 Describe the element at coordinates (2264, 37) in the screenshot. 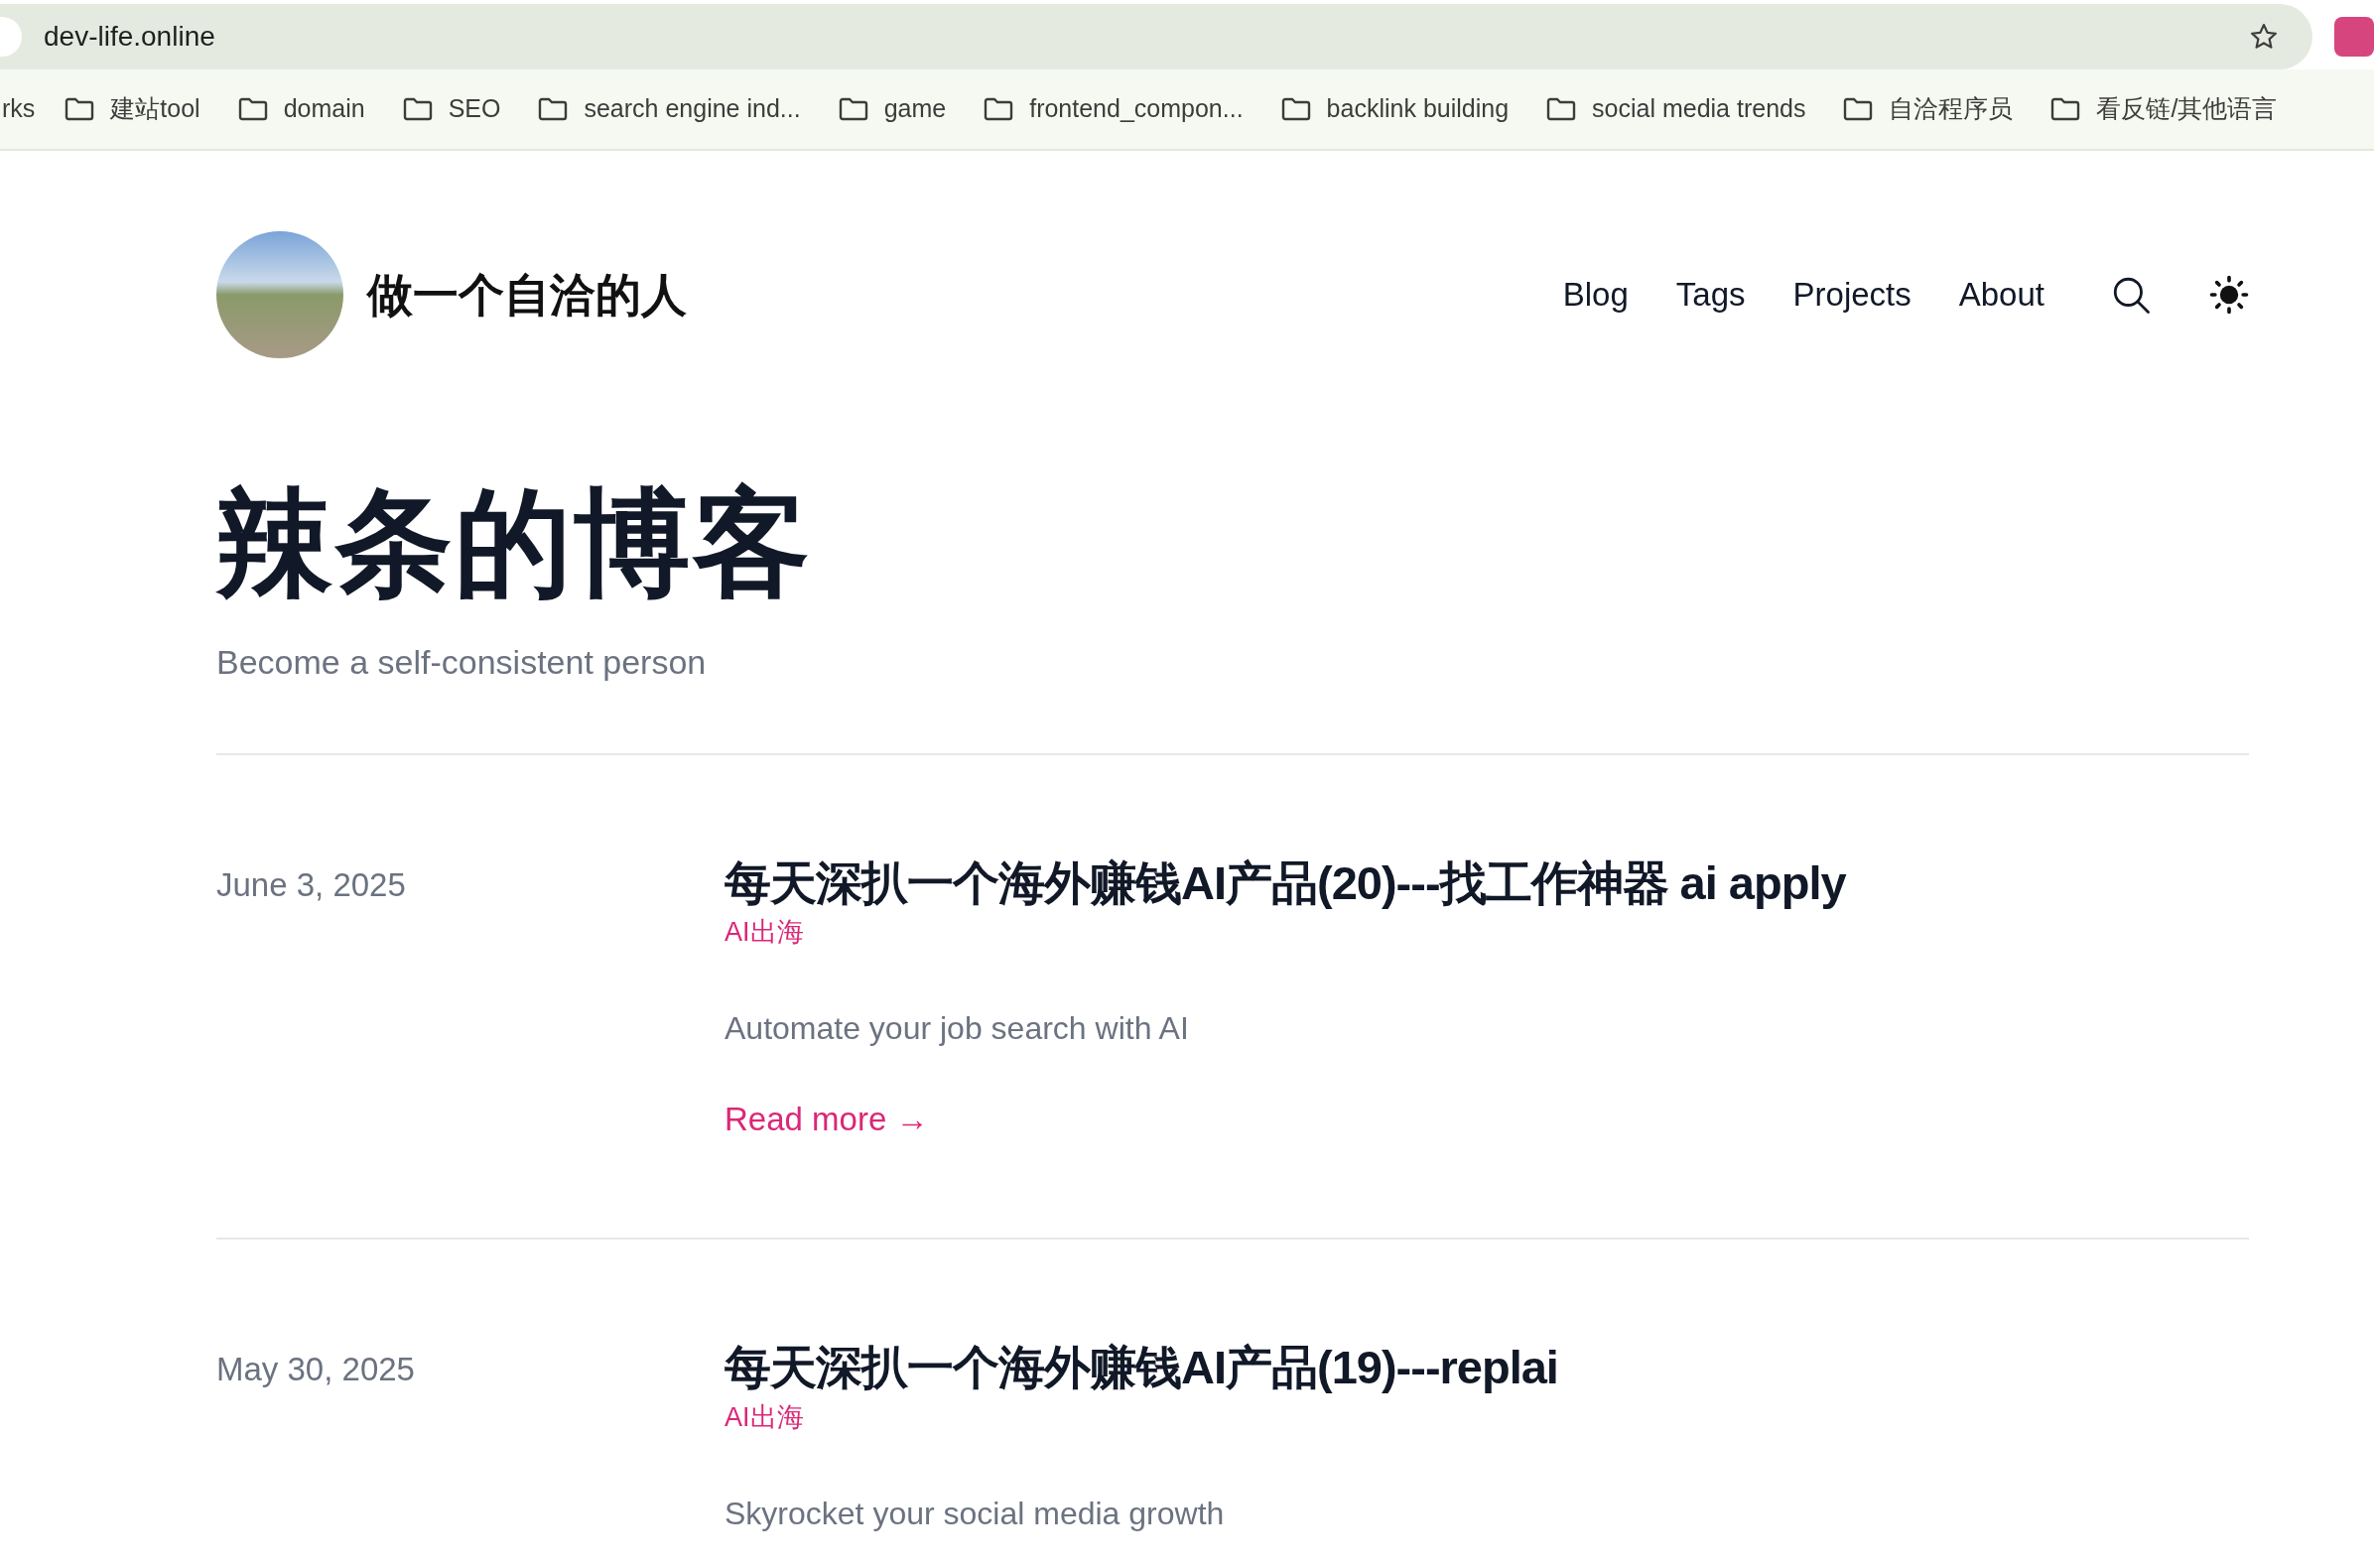

I see `star-icon` at that location.